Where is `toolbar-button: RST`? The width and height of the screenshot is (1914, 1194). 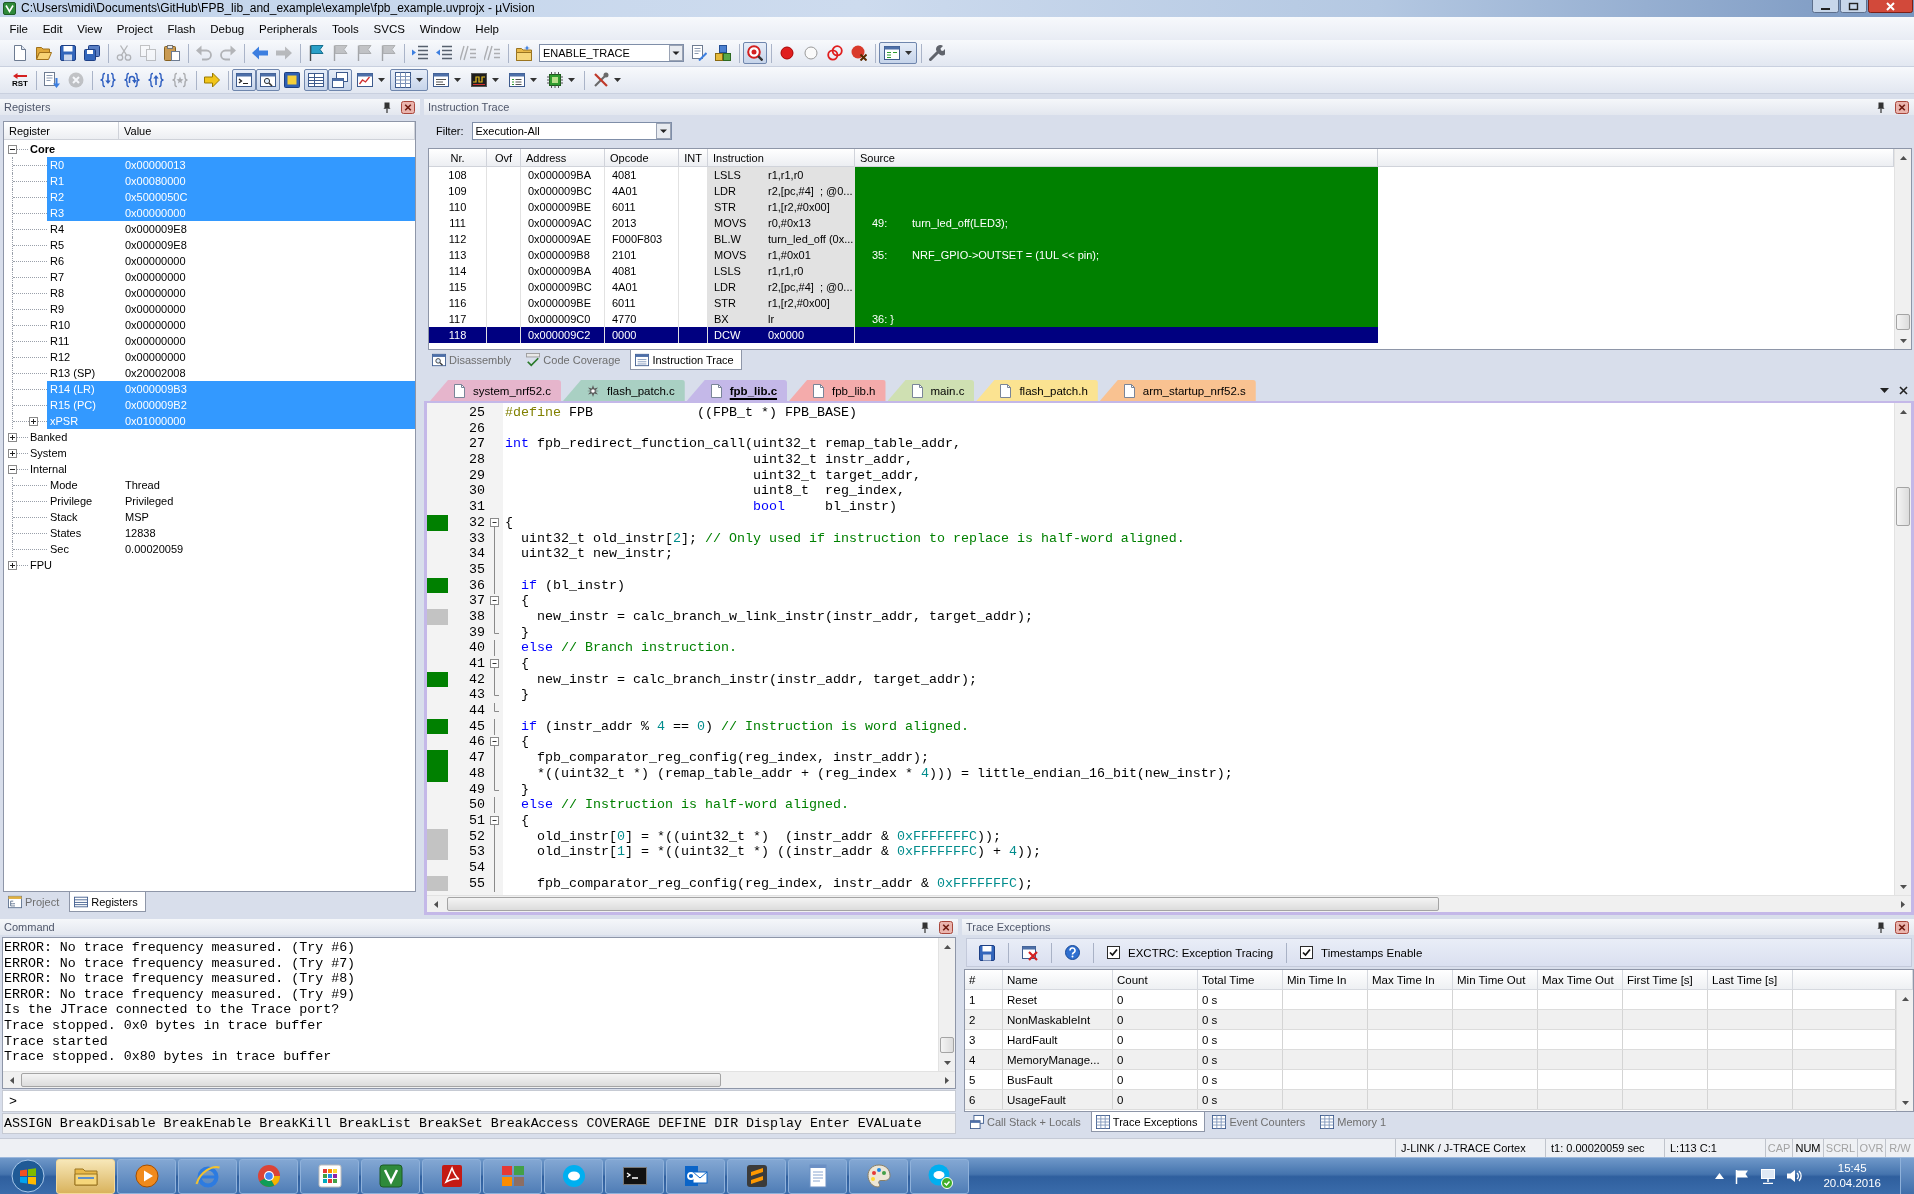
toolbar-button: RST is located at coordinates (20, 80).